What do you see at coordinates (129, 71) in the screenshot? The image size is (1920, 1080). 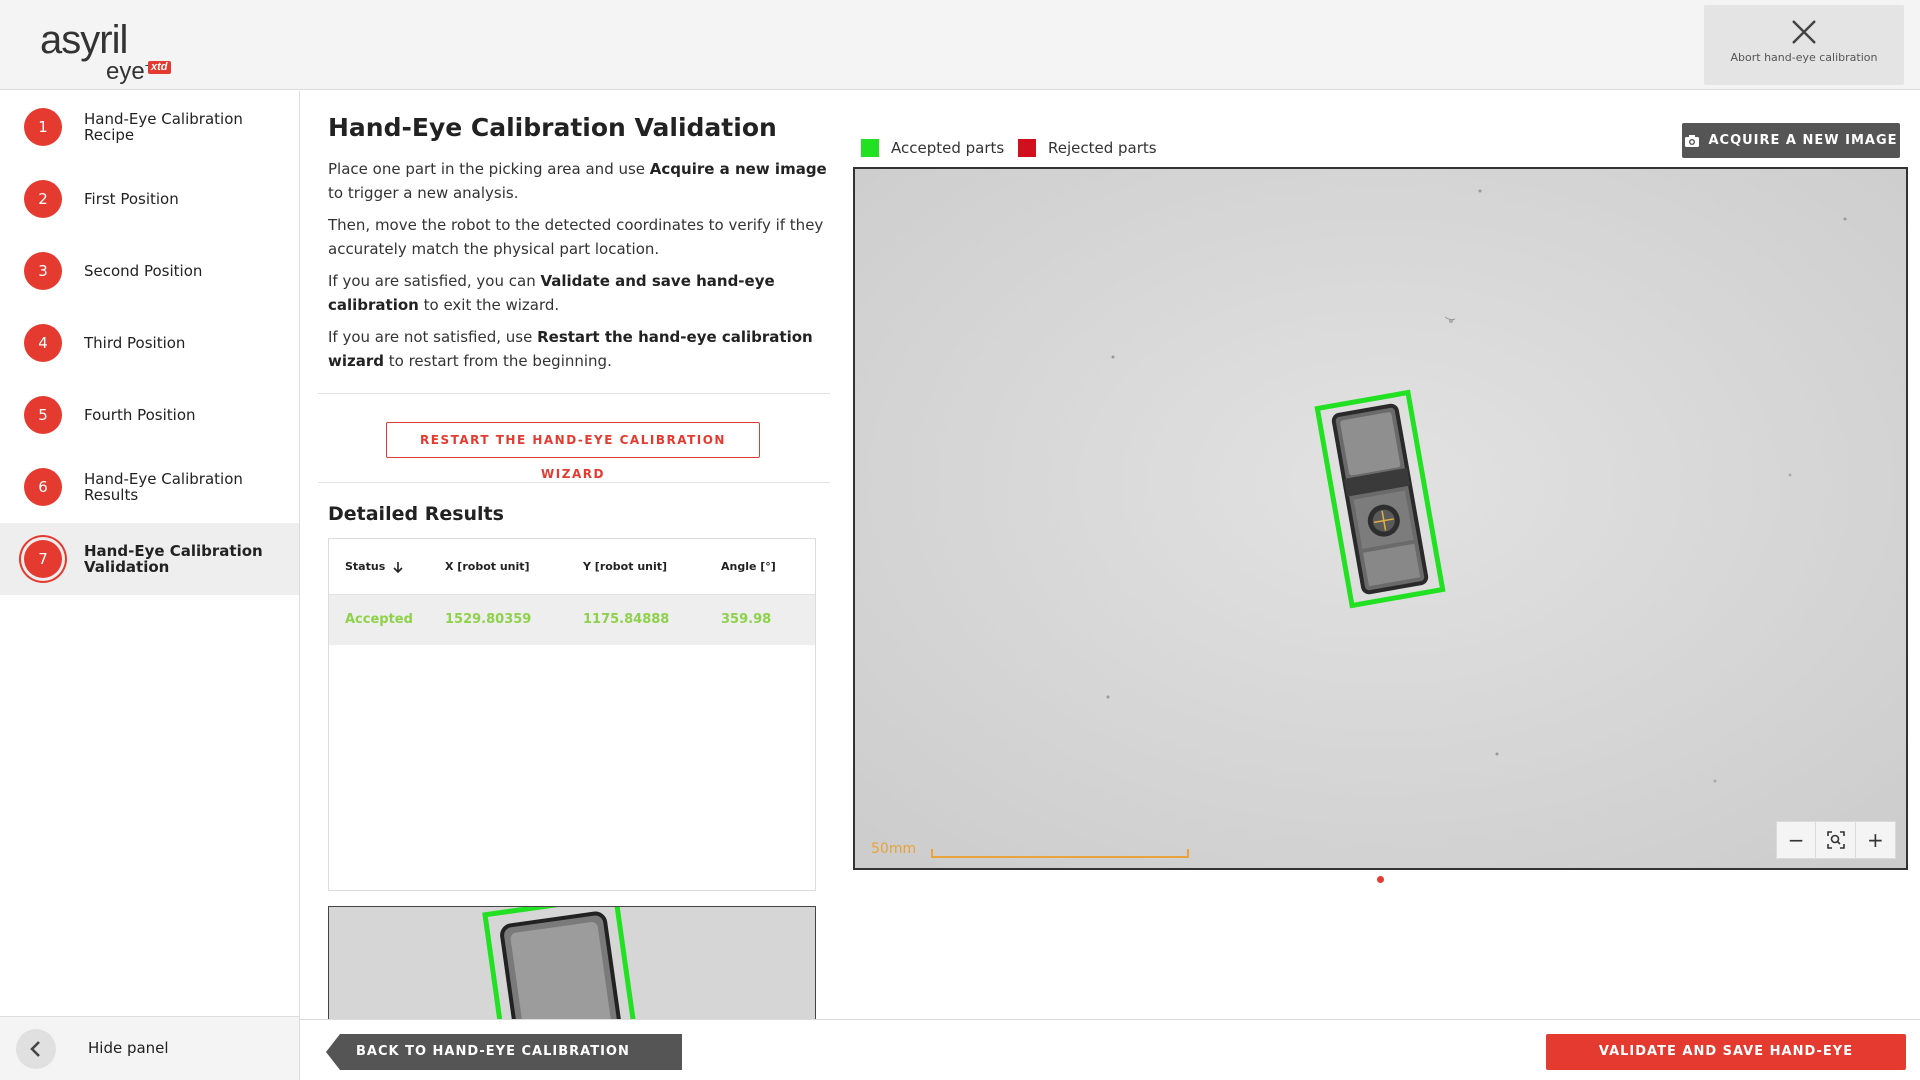 I see `logo-subtext: eye+` at bounding box center [129, 71].